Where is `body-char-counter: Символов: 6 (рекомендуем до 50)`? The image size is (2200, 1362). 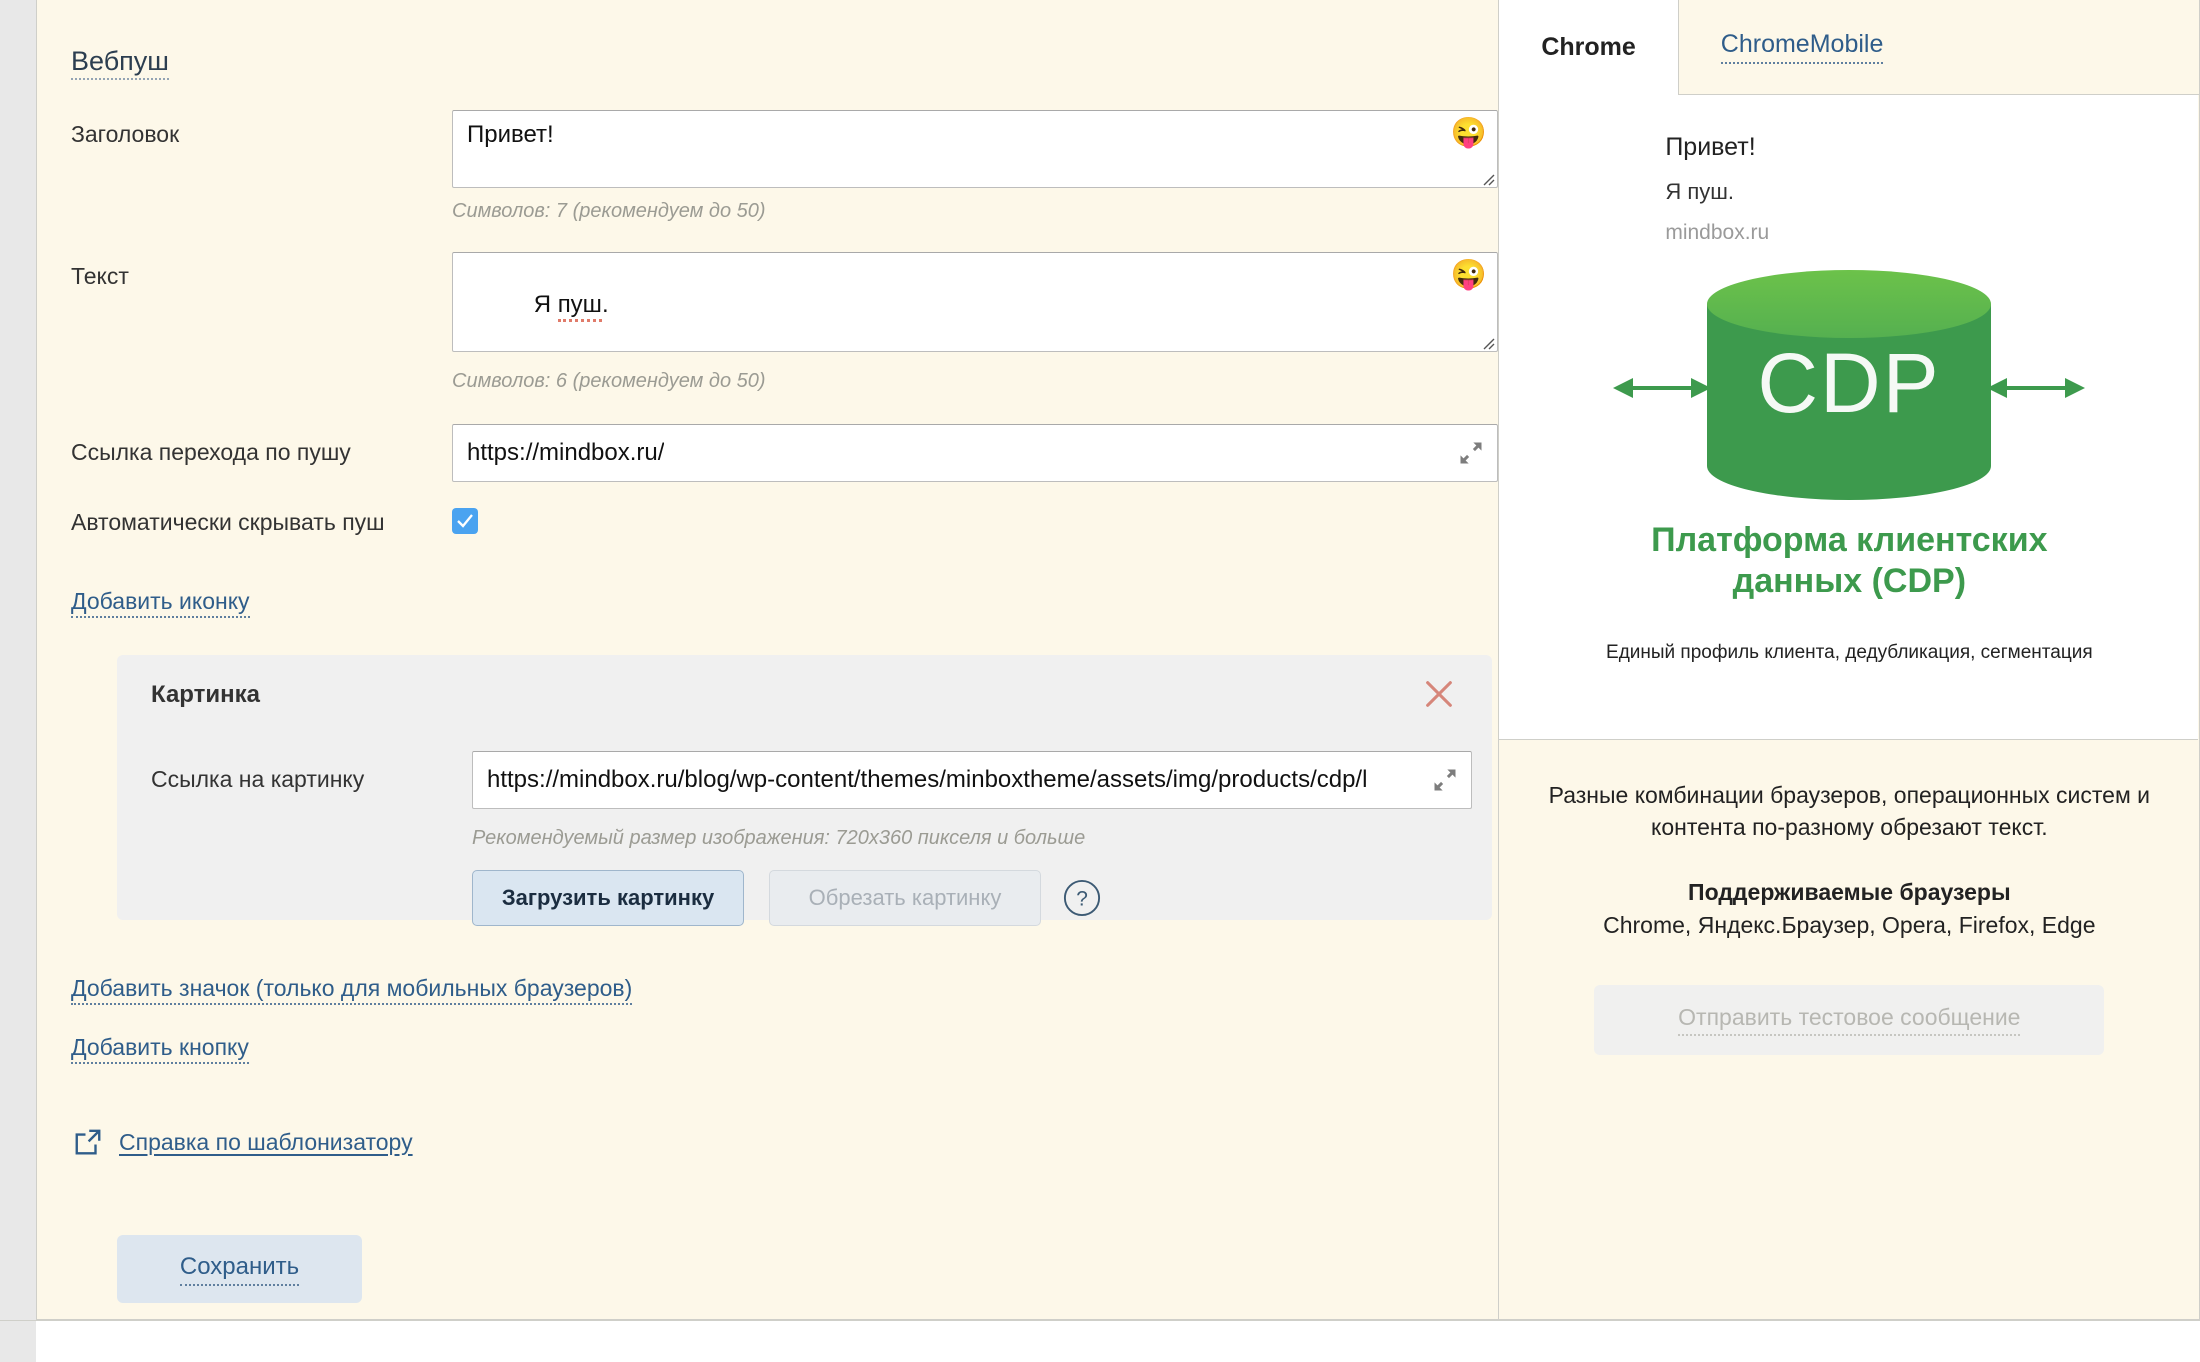 body-char-counter: Символов: 6 (рекомендуем до 50) is located at coordinates (609, 381).